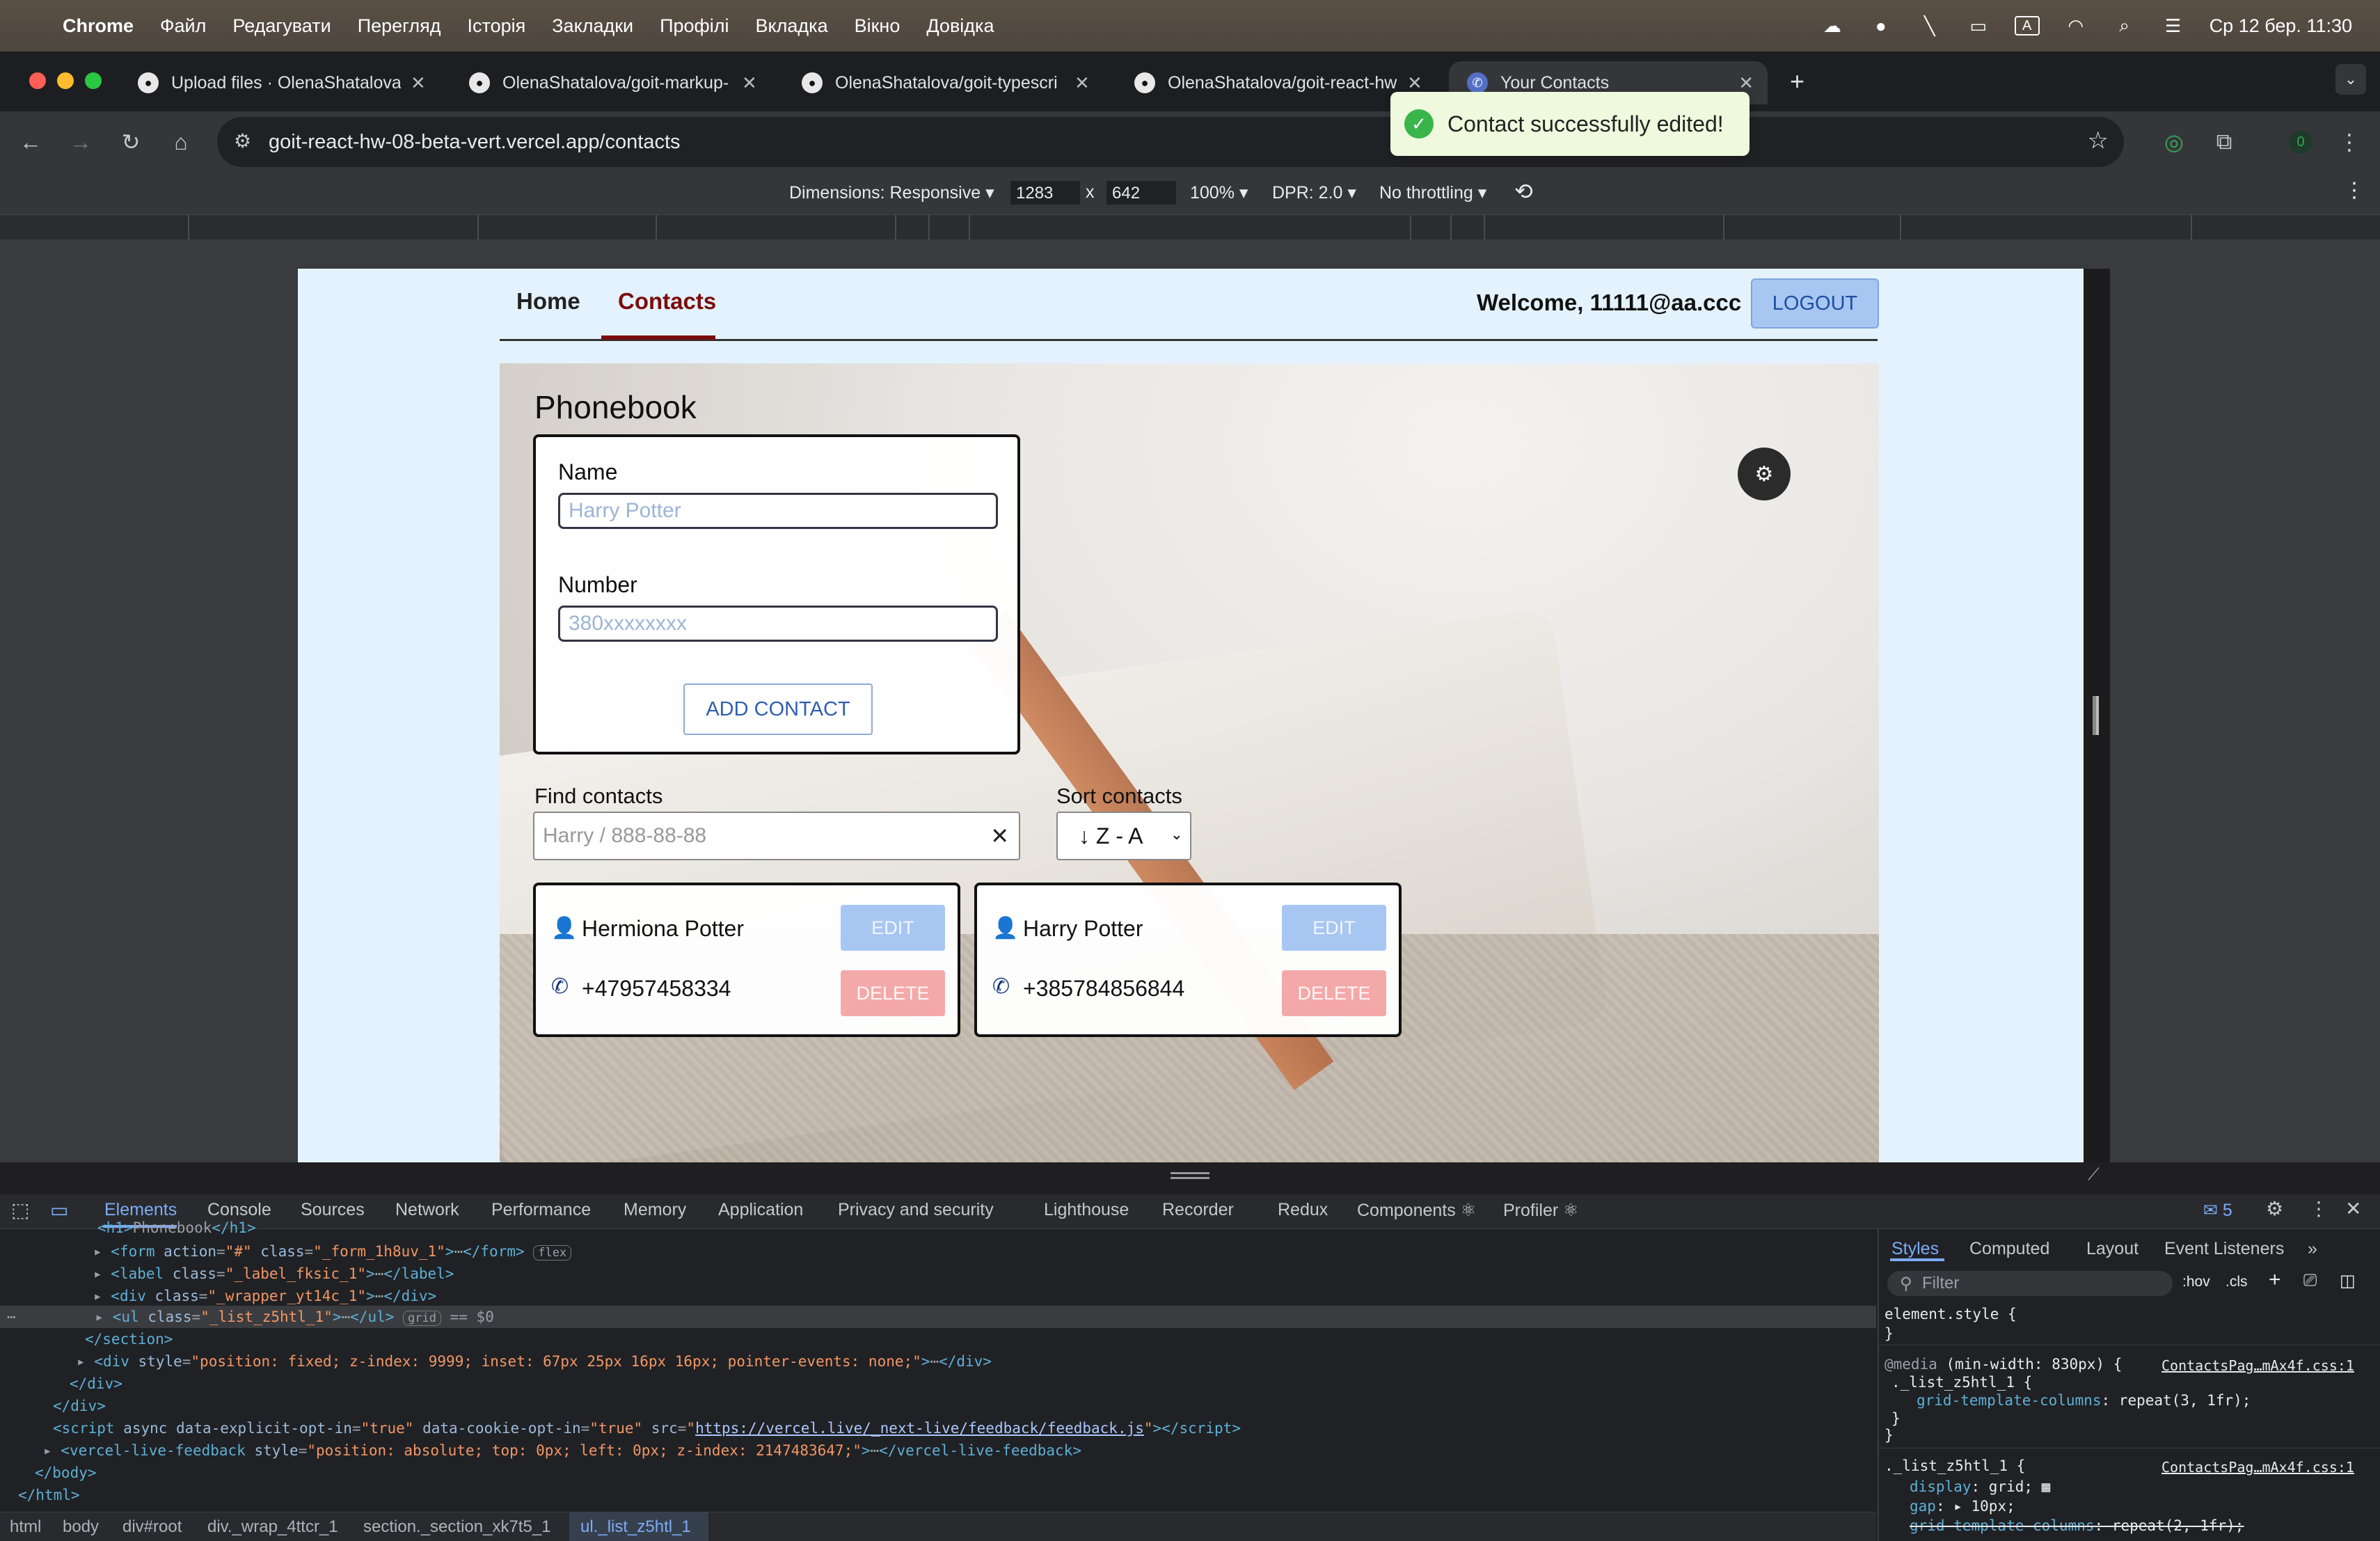 The height and width of the screenshot is (1541, 2380). What do you see at coordinates (1541, 1210) in the screenshot?
I see `devtools-tab-profiler: Profiler ⚛` at bounding box center [1541, 1210].